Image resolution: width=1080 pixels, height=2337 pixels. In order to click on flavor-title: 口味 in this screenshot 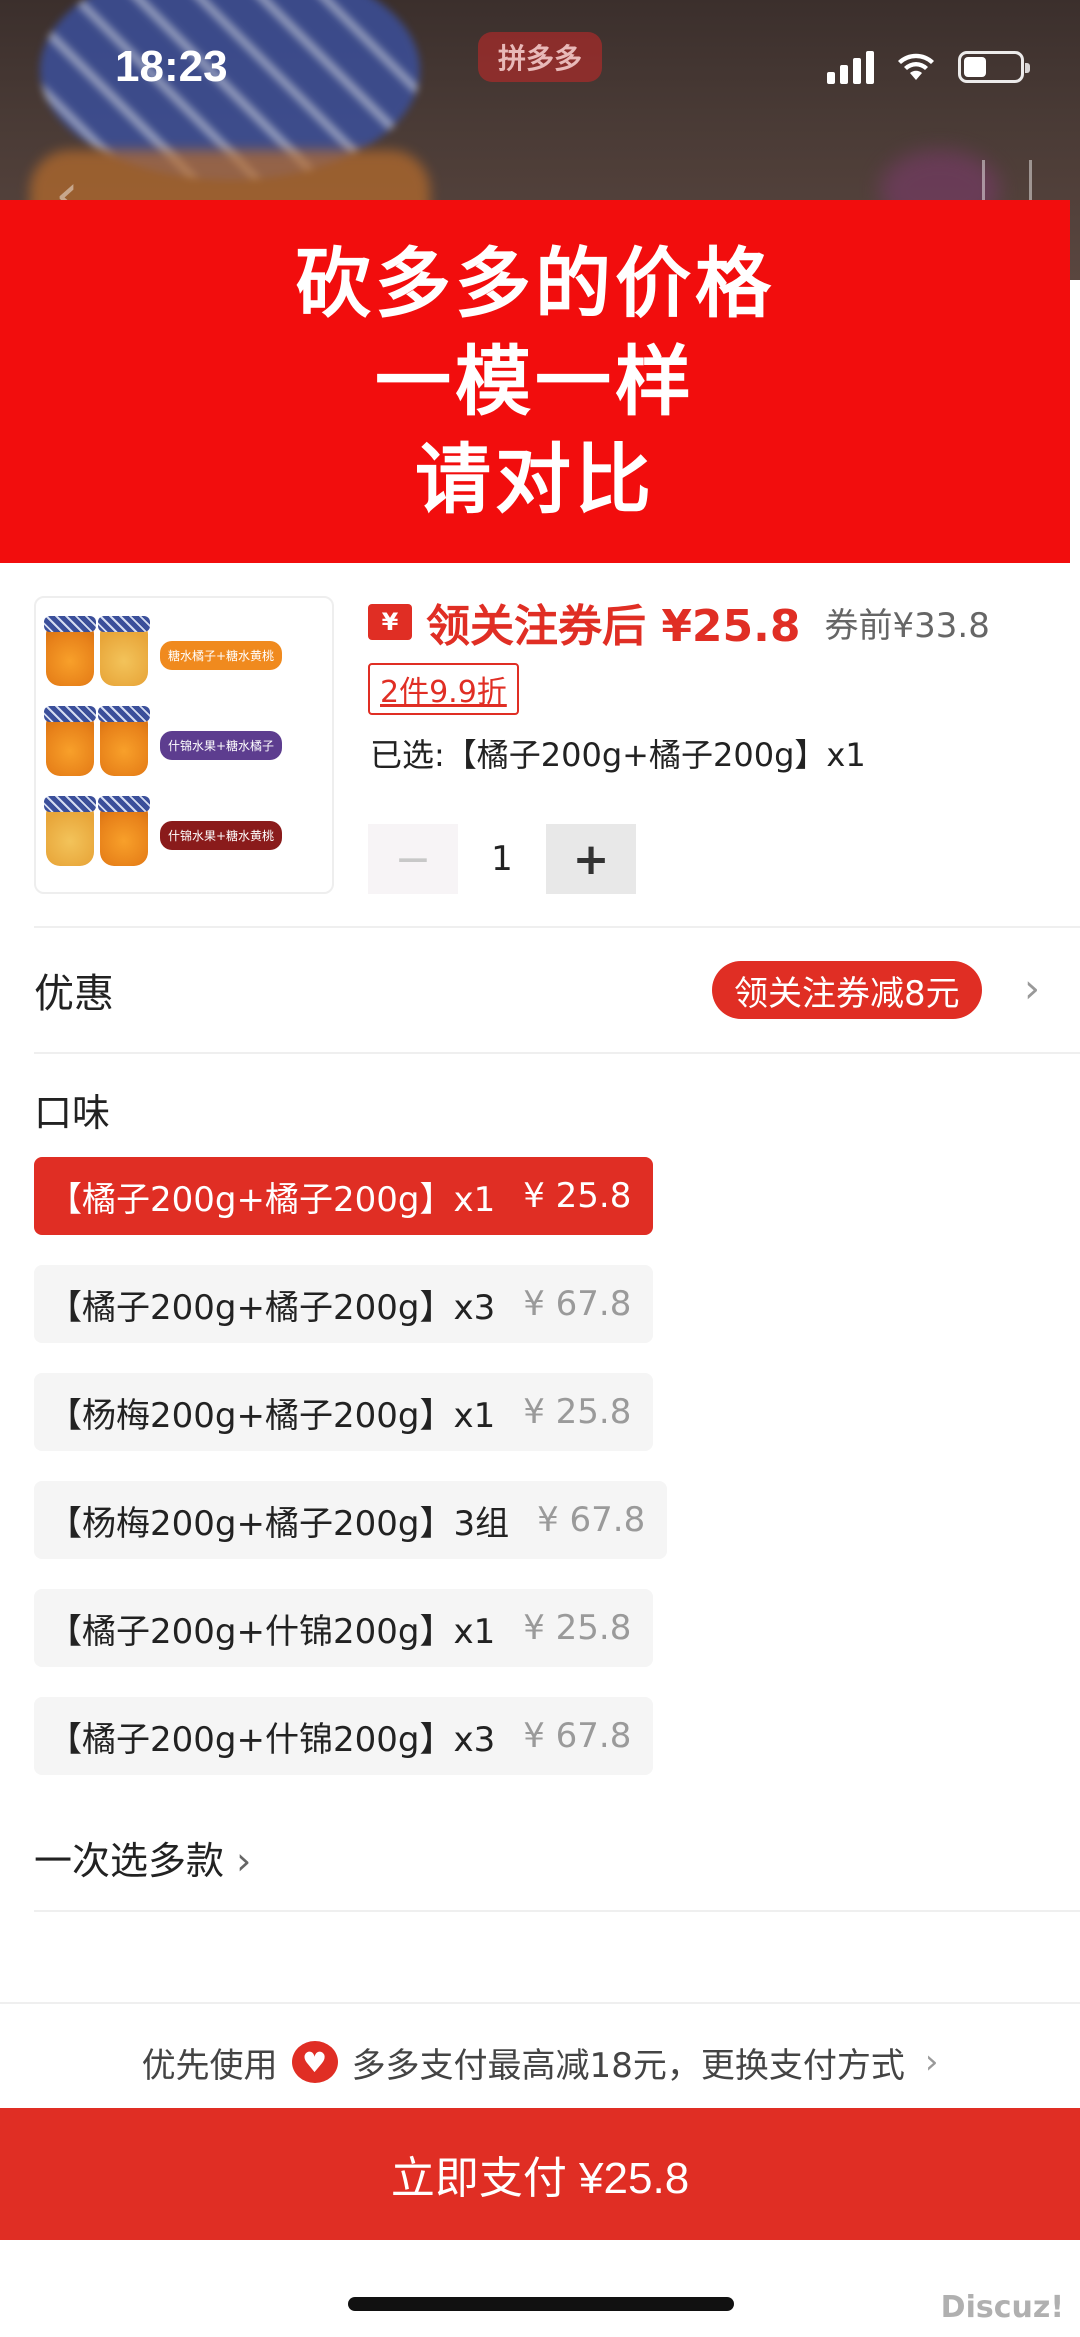, I will do `click(72, 1113)`.